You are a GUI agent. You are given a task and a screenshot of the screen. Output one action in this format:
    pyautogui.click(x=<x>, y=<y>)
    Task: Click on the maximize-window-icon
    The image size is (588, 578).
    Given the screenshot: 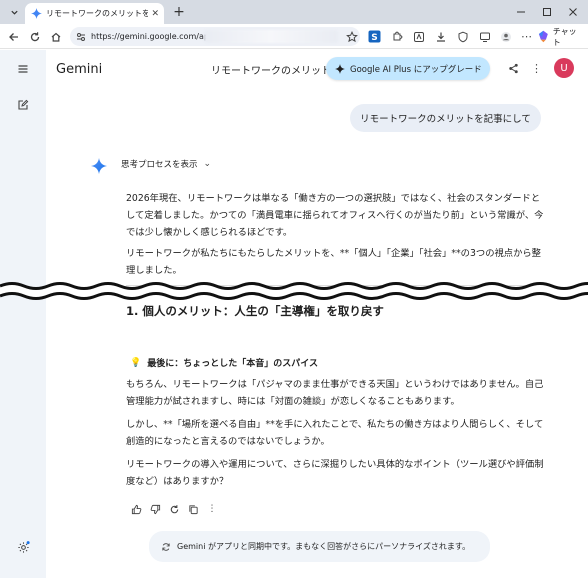 What is the action you would take?
    pyautogui.click(x=547, y=12)
    